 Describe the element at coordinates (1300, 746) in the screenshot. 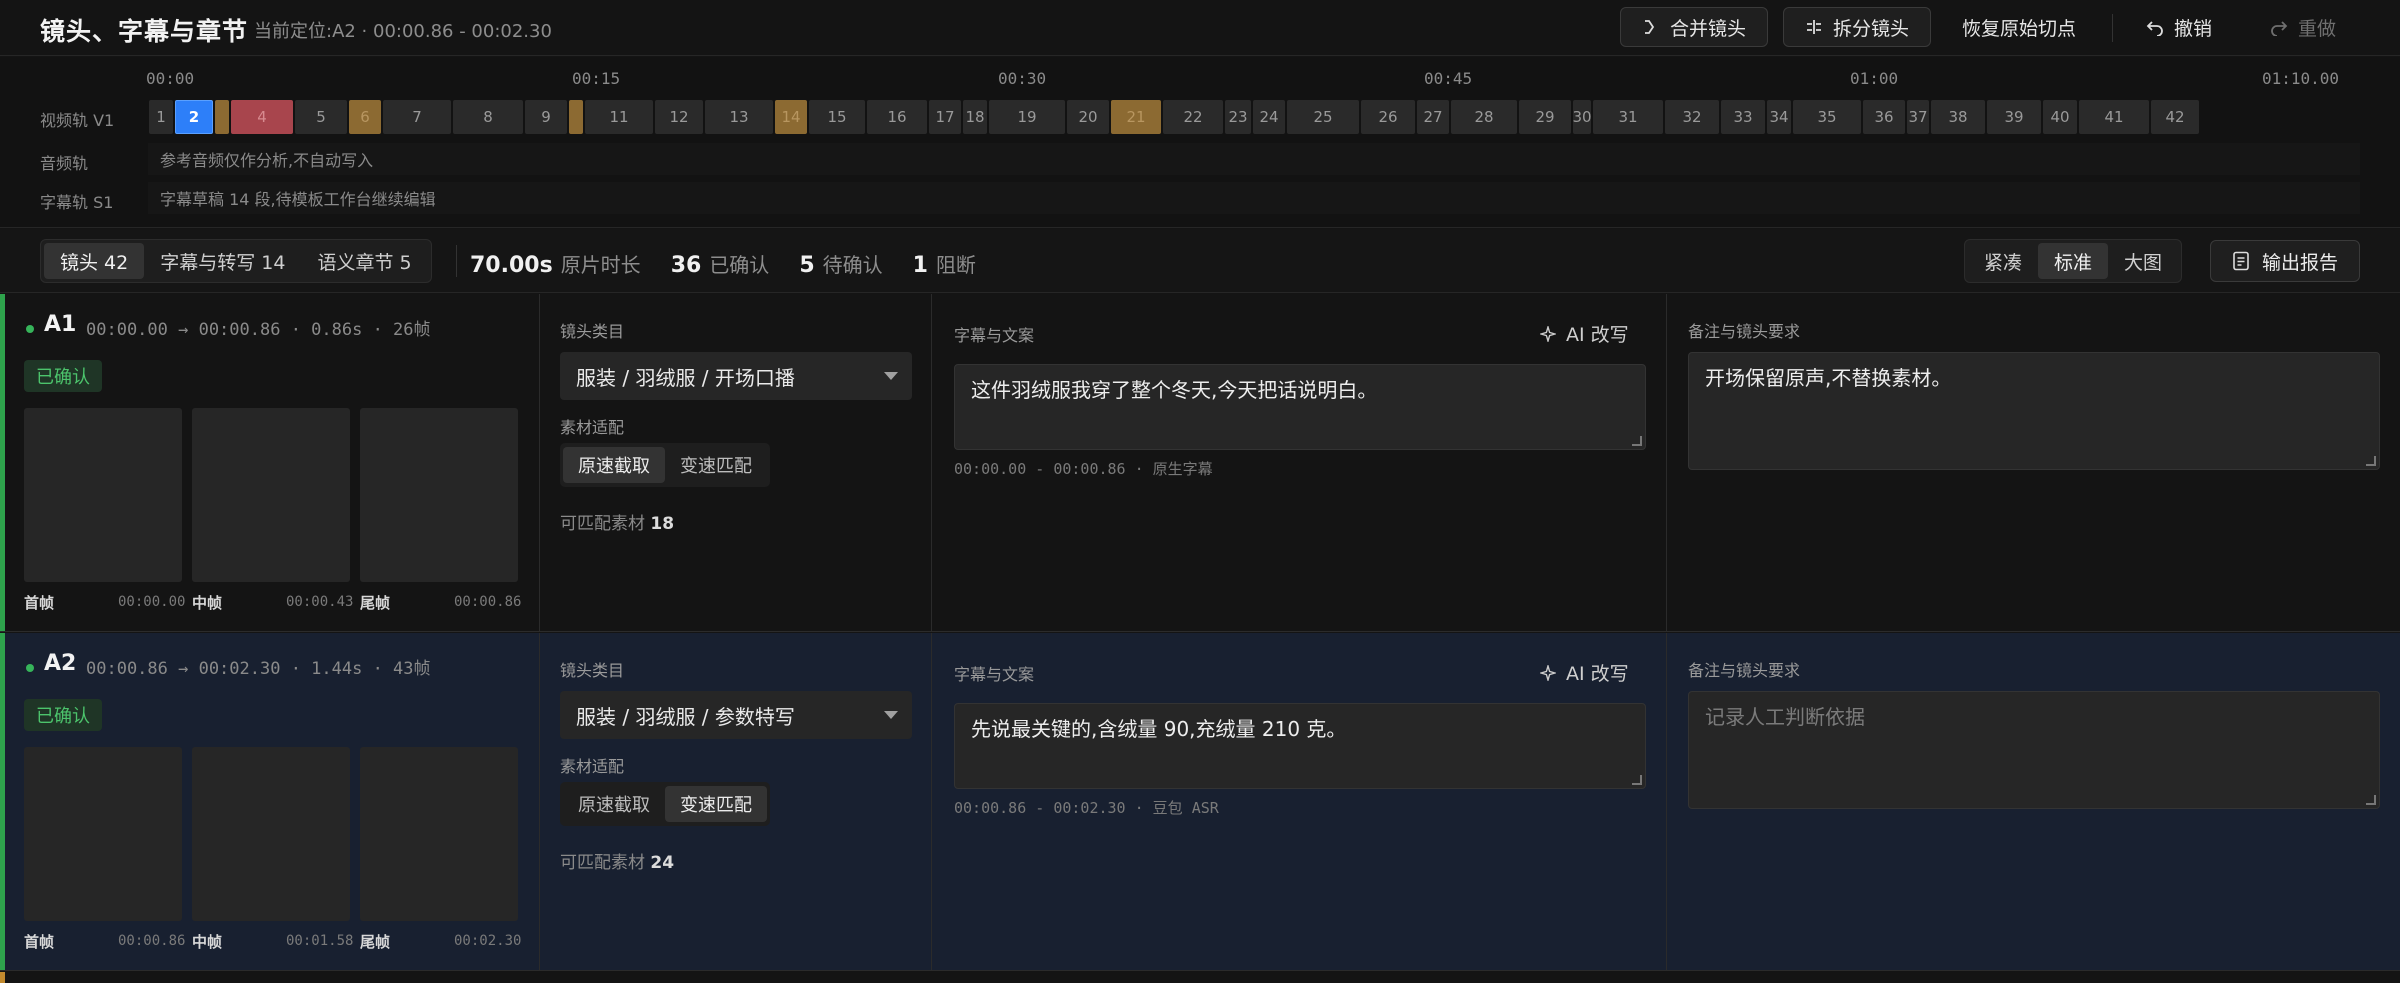

I see `caption-textarea: 先说最关键的,含绒量 90,充绒量 210 克。` at that location.